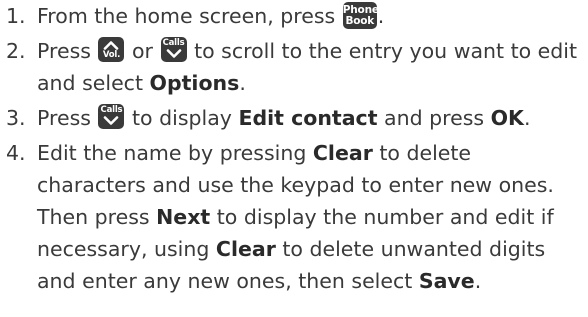  What do you see at coordinates (183, 217) in the screenshot?
I see `option-name: Next` at bounding box center [183, 217].